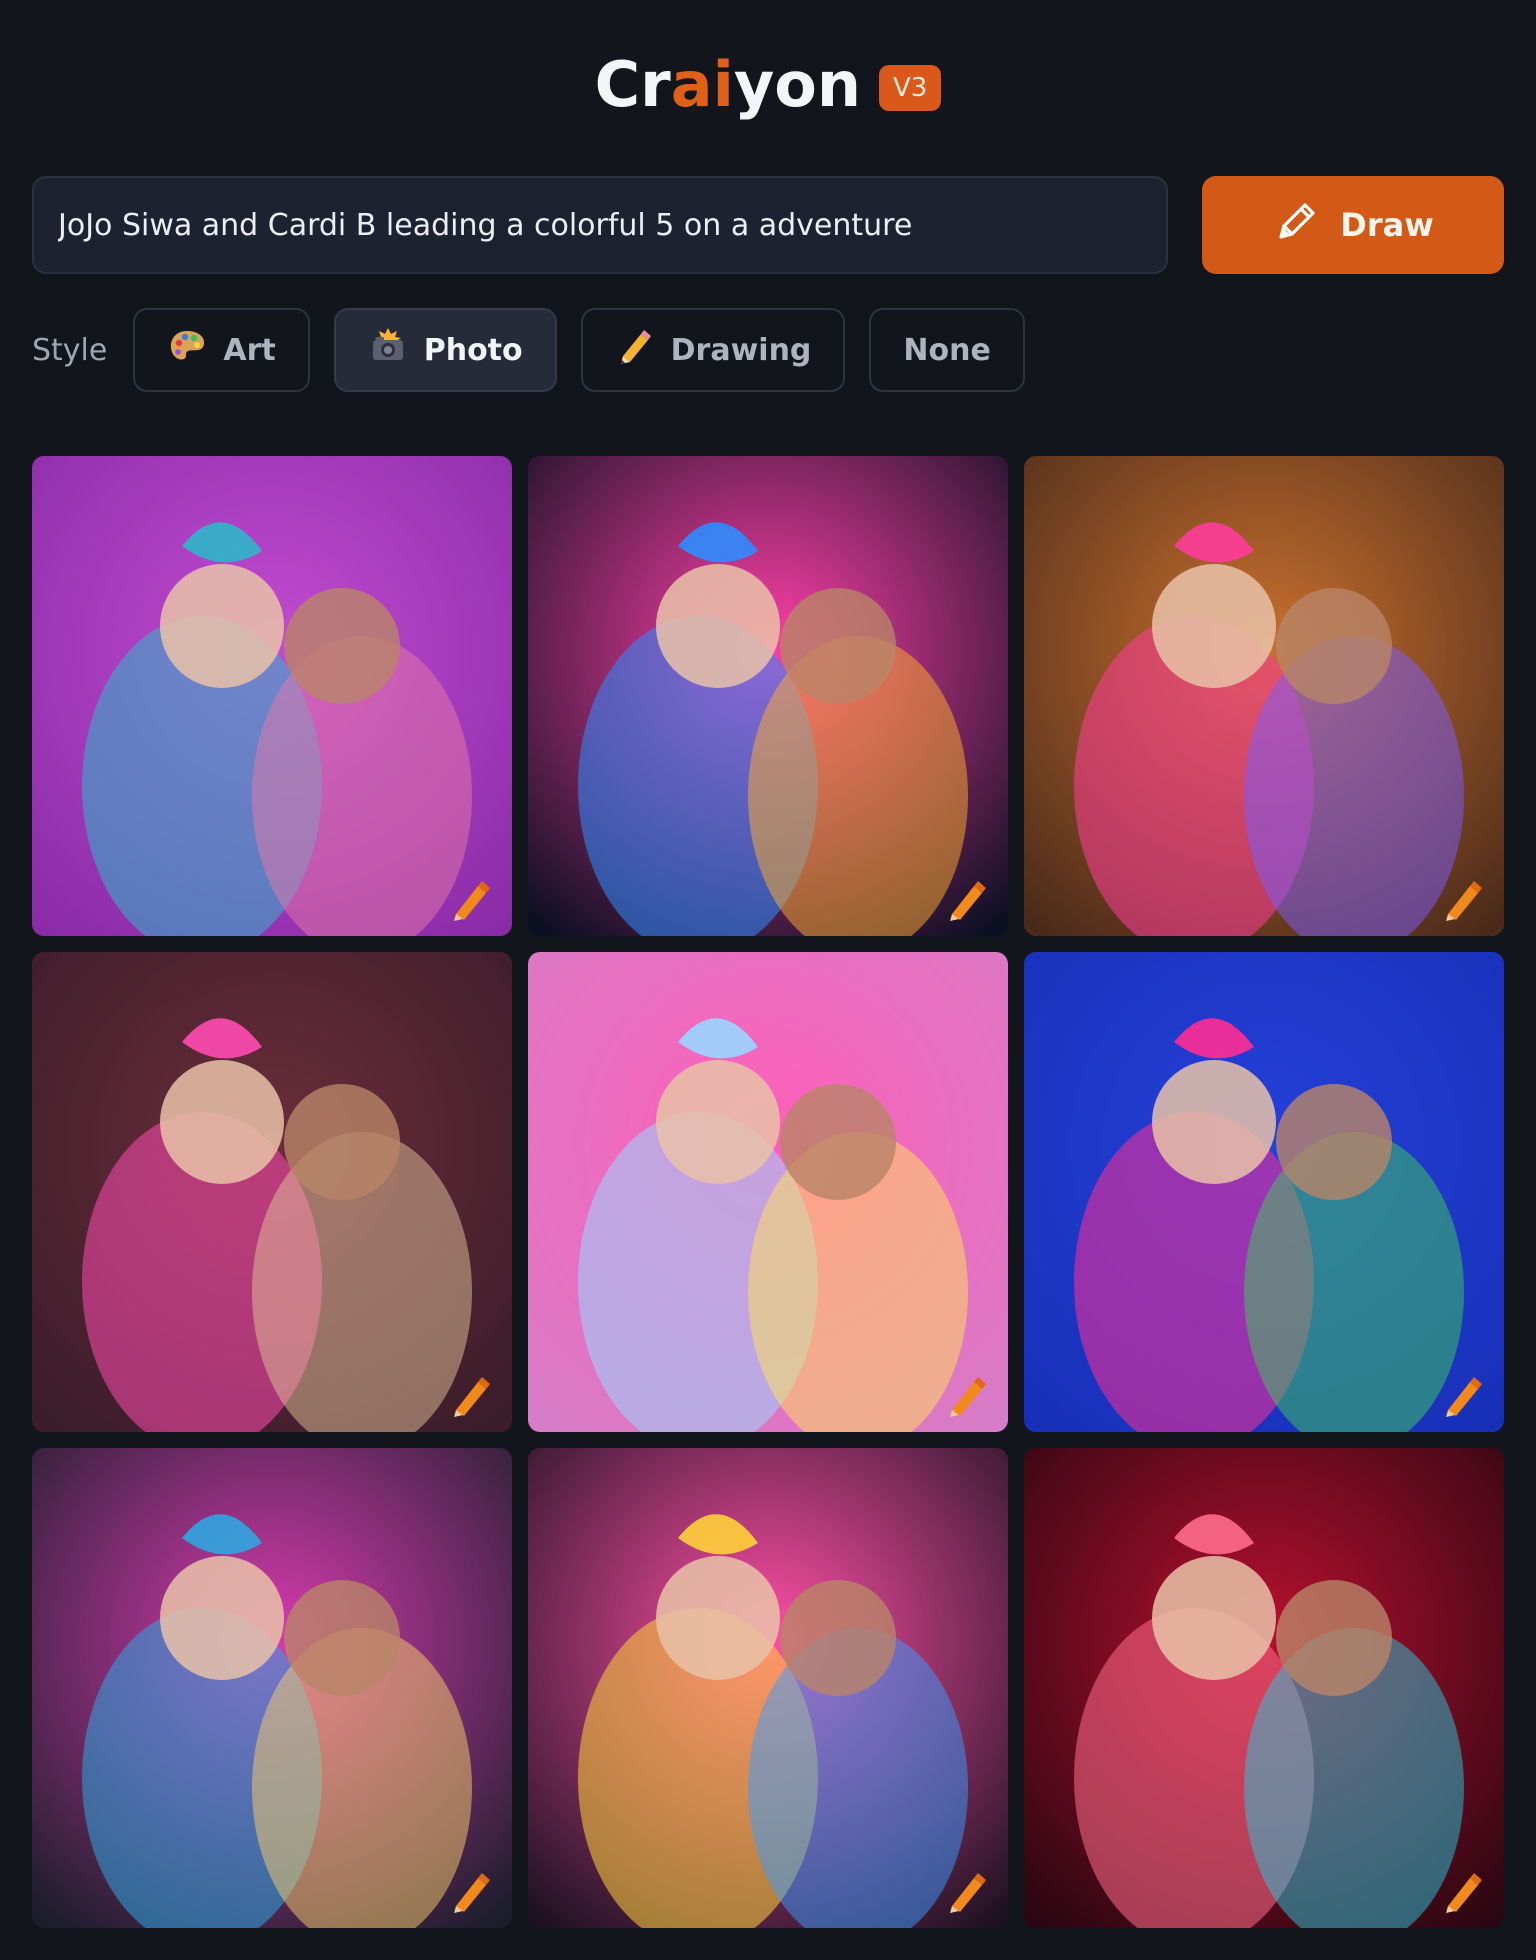 This screenshot has width=1536, height=1960. I want to click on style-option-label: Drawing, so click(741, 350).